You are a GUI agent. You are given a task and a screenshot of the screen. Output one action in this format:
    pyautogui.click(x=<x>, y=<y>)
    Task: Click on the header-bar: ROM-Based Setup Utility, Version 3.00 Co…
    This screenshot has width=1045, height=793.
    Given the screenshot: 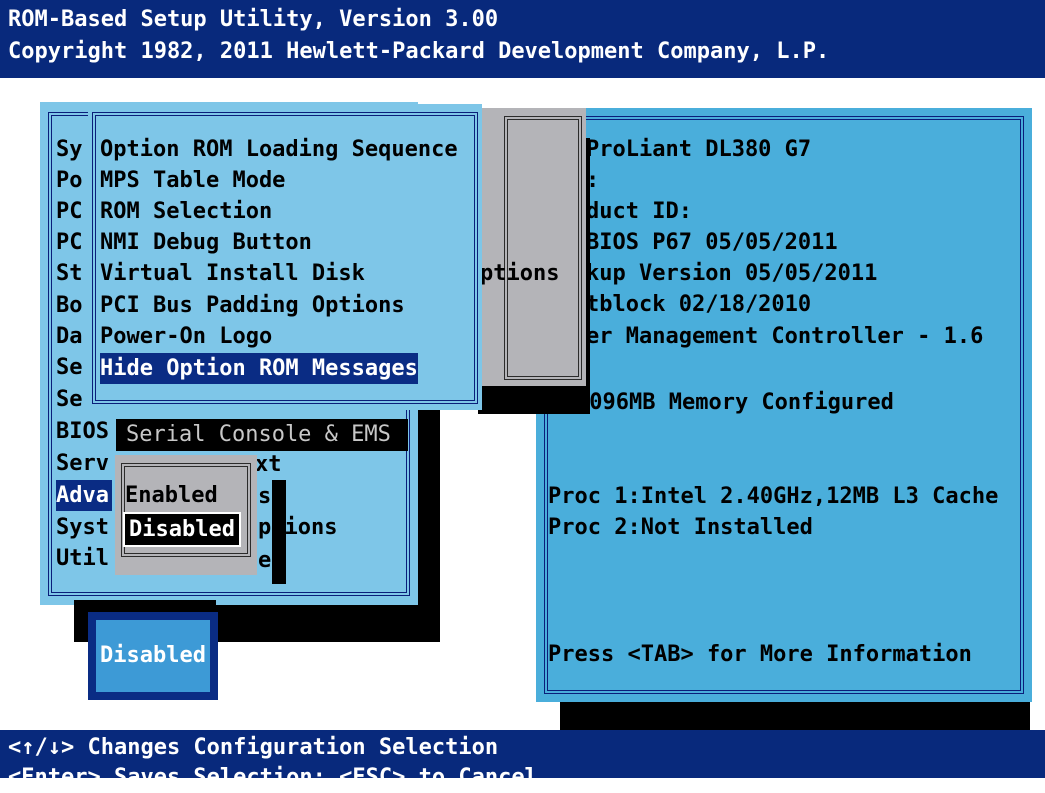 What is the action you would take?
    pyautogui.click(x=522, y=39)
    